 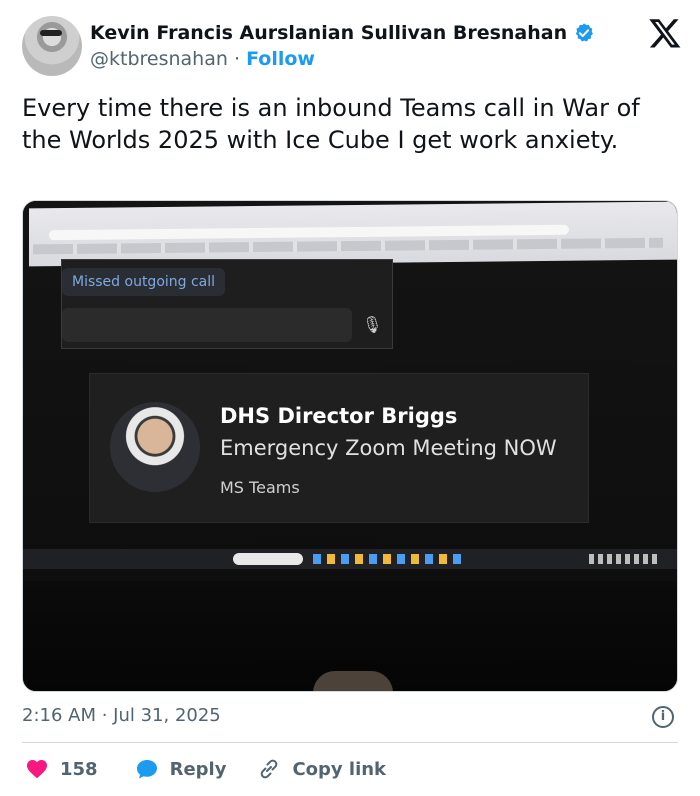 What do you see at coordinates (339, 769) in the screenshot?
I see `copy-link-label: Copy link` at bounding box center [339, 769].